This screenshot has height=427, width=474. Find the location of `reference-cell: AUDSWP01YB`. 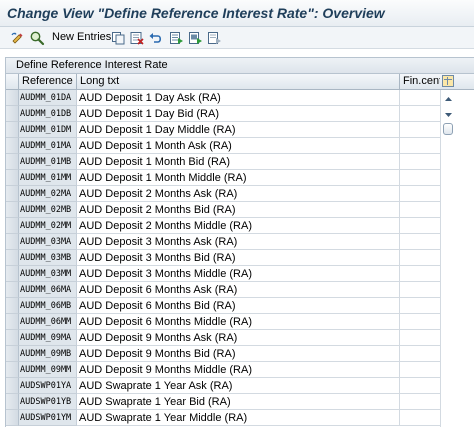

reference-cell: AUDSWP01YB is located at coordinates (48, 402).